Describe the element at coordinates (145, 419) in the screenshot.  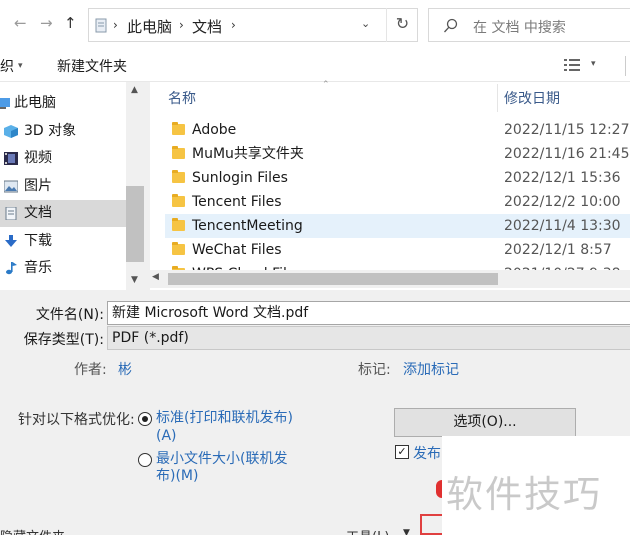
I see `radio-standard` at that location.